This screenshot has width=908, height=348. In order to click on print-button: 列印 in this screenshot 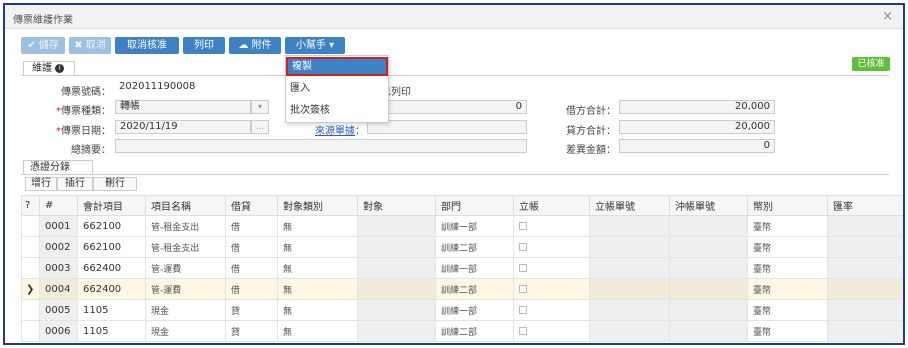, I will do `click(204, 45)`.